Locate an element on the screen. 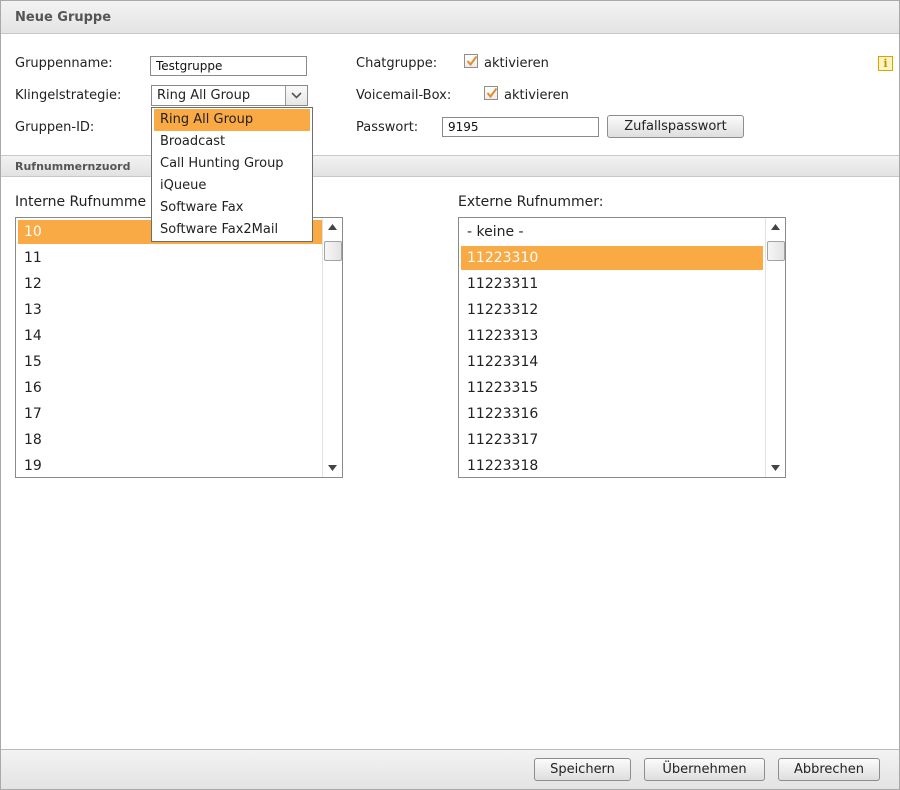 This screenshot has width=900, height=790. groupname-input is located at coordinates (228, 66).